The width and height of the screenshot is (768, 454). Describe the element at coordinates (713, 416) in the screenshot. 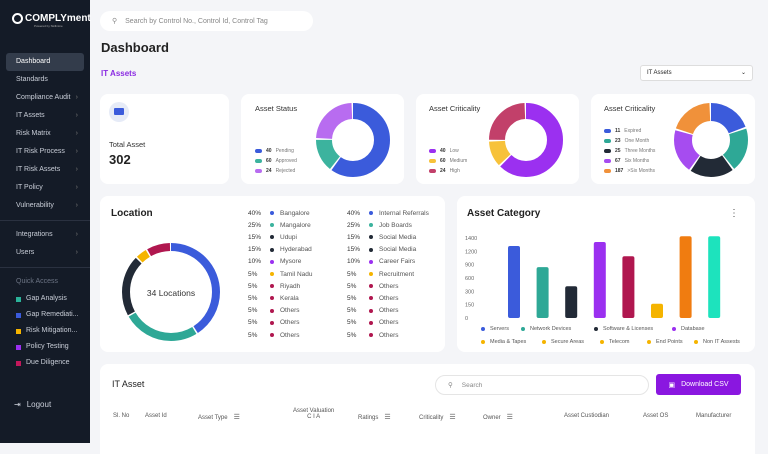

I see `column-header: Manufacturer` at that location.